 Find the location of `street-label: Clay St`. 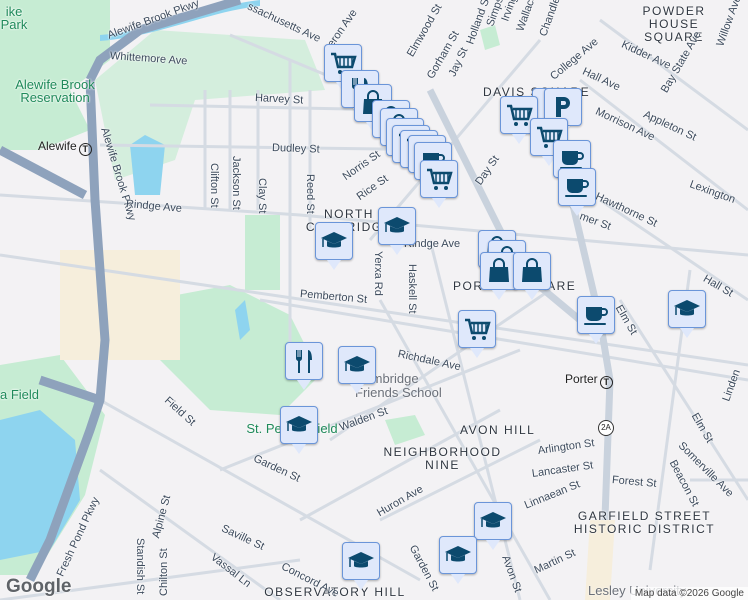

street-label: Clay St is located at coordinates (262, 196).